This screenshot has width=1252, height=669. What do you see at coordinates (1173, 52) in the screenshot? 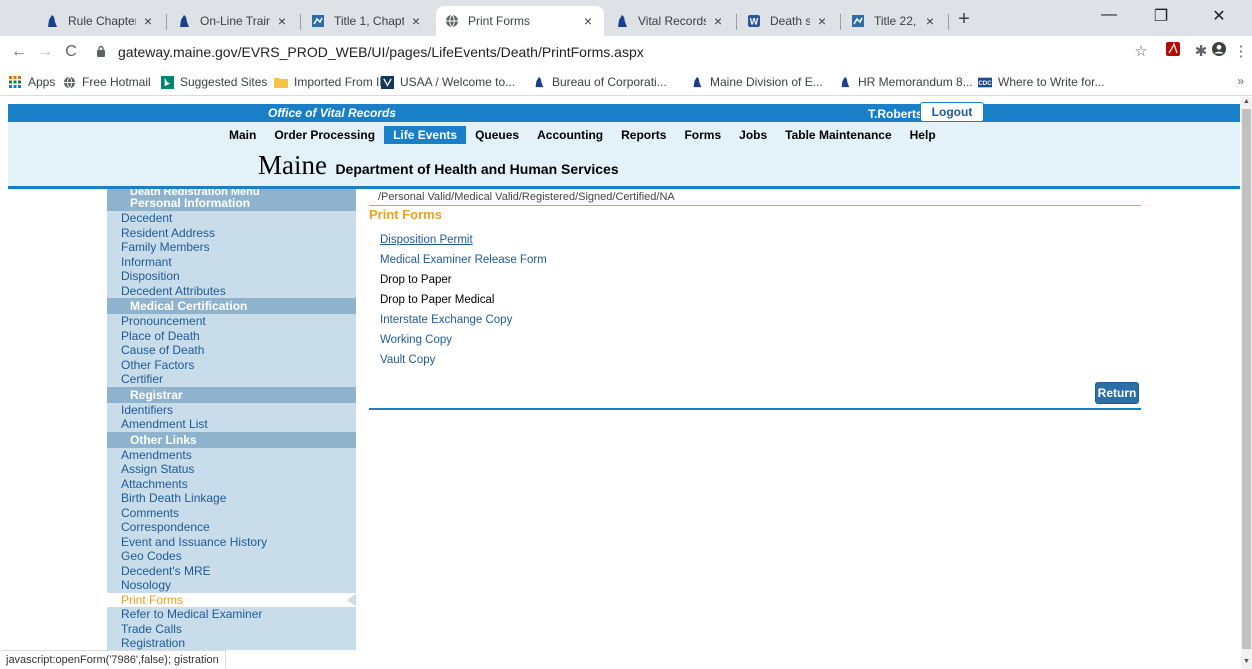
I see `pdf-extension-icon` at bounding box center [1173, 52].